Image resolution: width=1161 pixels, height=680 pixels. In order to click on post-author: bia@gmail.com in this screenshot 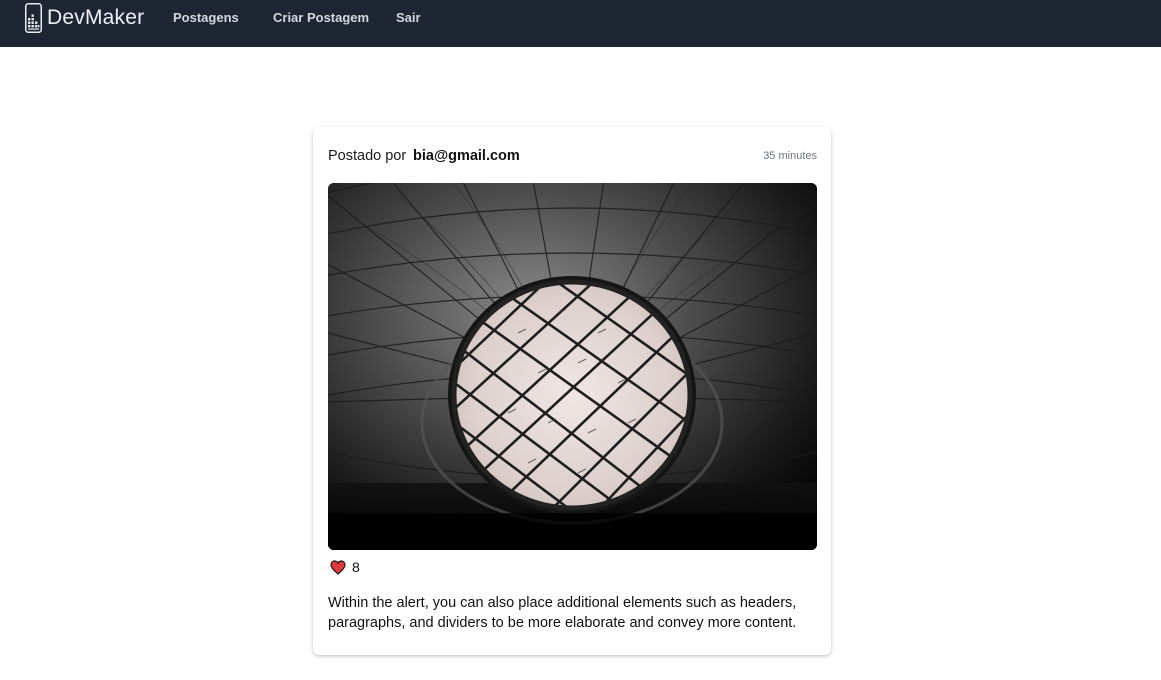, I will do `click(466, 156)`.